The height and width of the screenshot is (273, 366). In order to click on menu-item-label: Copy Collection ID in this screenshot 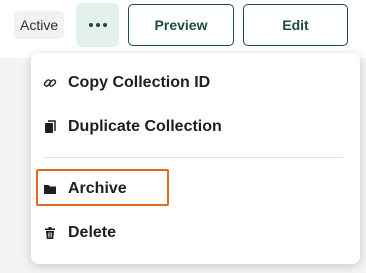, I will do `click(139, 82)`.